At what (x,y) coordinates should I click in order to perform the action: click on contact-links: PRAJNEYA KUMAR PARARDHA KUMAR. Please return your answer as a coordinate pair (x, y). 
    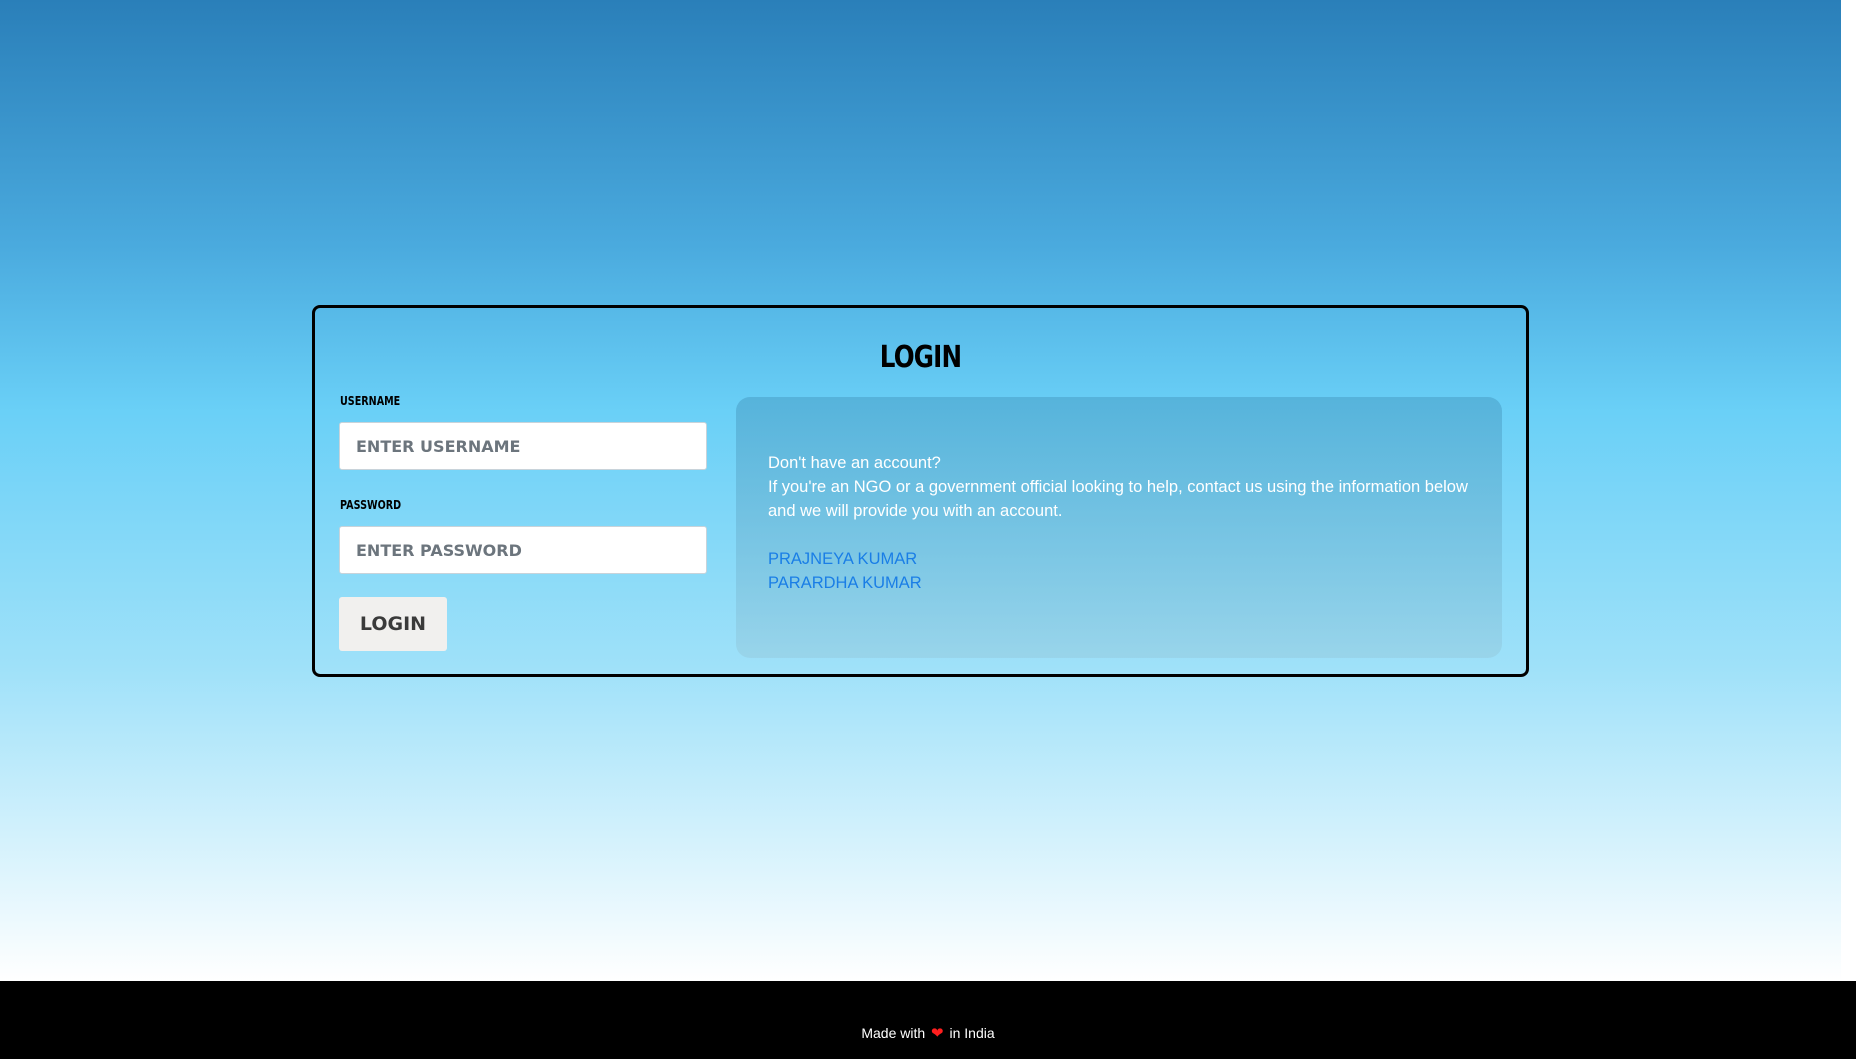
    Looking at the image, I should click on (845, 571).